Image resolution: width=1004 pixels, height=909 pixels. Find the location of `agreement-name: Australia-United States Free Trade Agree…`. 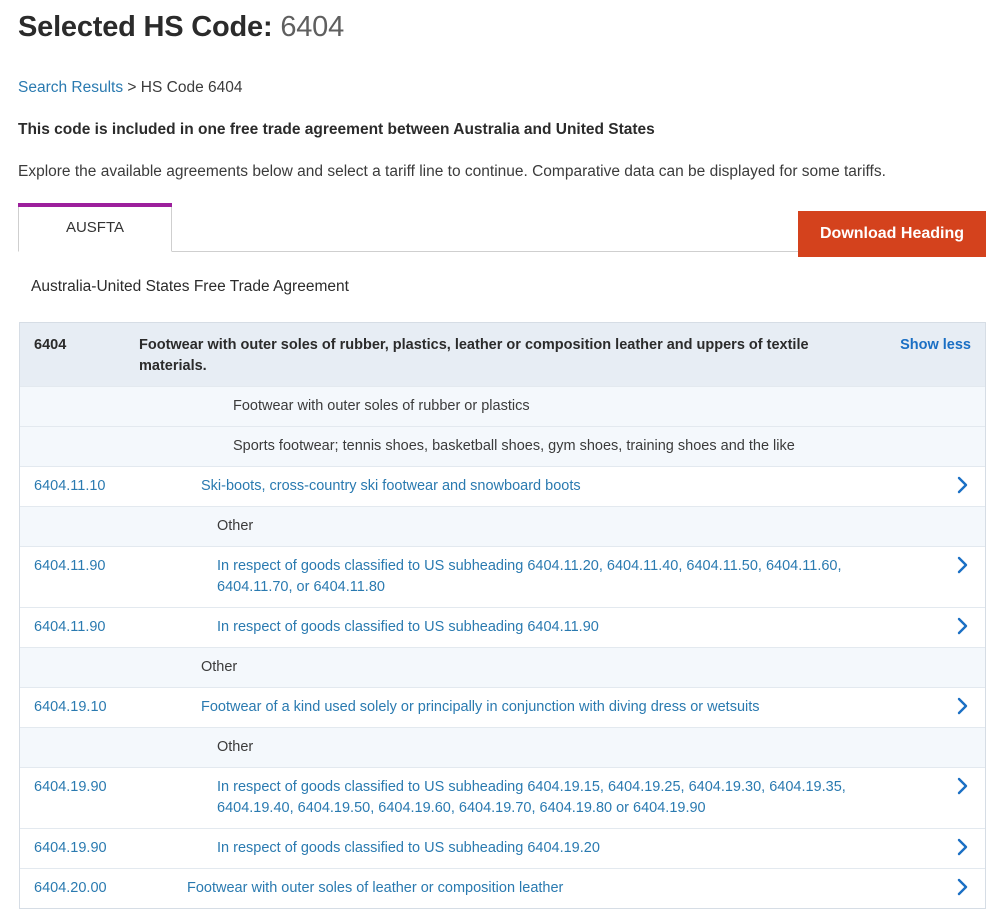

agreement-name: Australia-United States Free Trade Agree… is located at coordinates (190, 287).